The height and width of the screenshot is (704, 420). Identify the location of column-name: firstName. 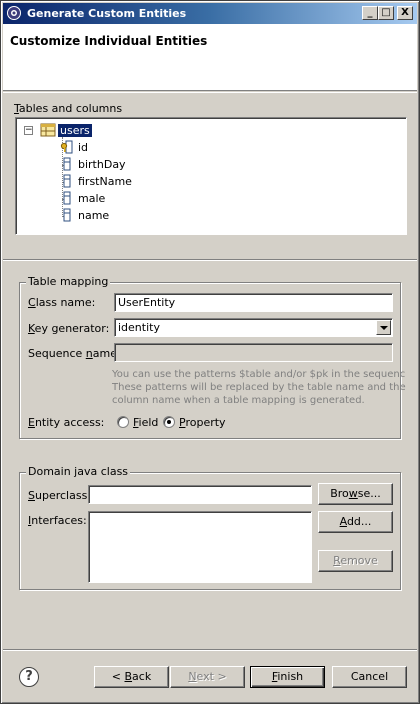
(105, 181).